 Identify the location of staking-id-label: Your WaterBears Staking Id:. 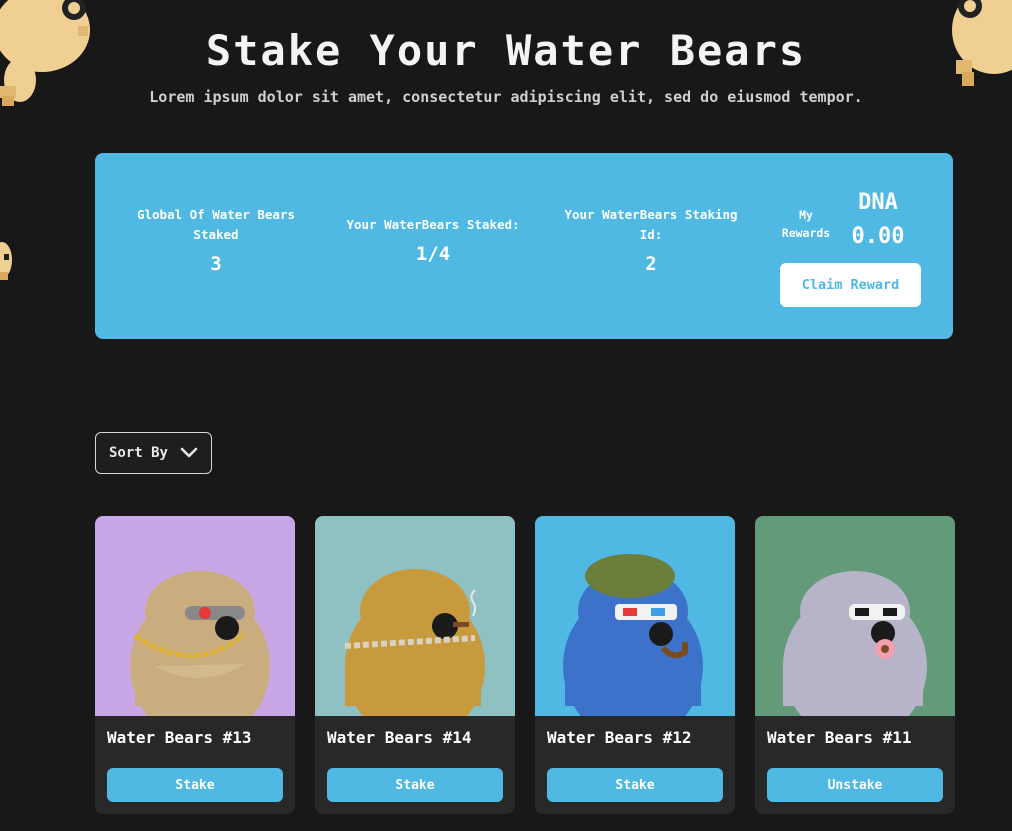
(651, 224).